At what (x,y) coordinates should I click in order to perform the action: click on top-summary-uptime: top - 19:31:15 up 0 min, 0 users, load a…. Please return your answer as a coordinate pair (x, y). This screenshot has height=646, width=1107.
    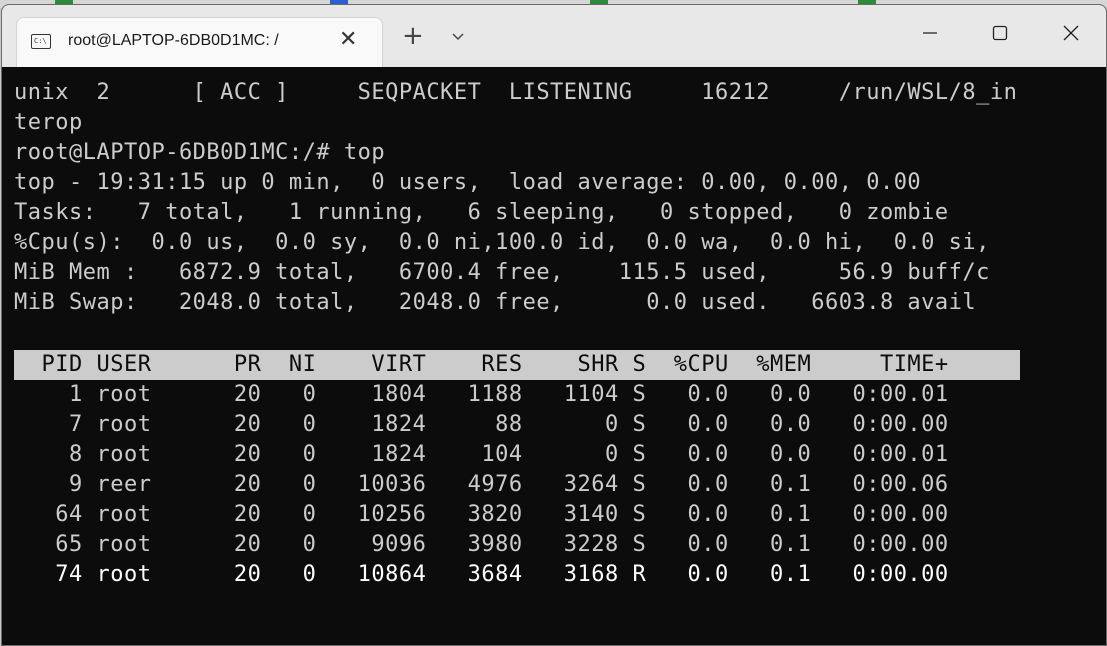
    Looking at the image, I should click on (468, 182).